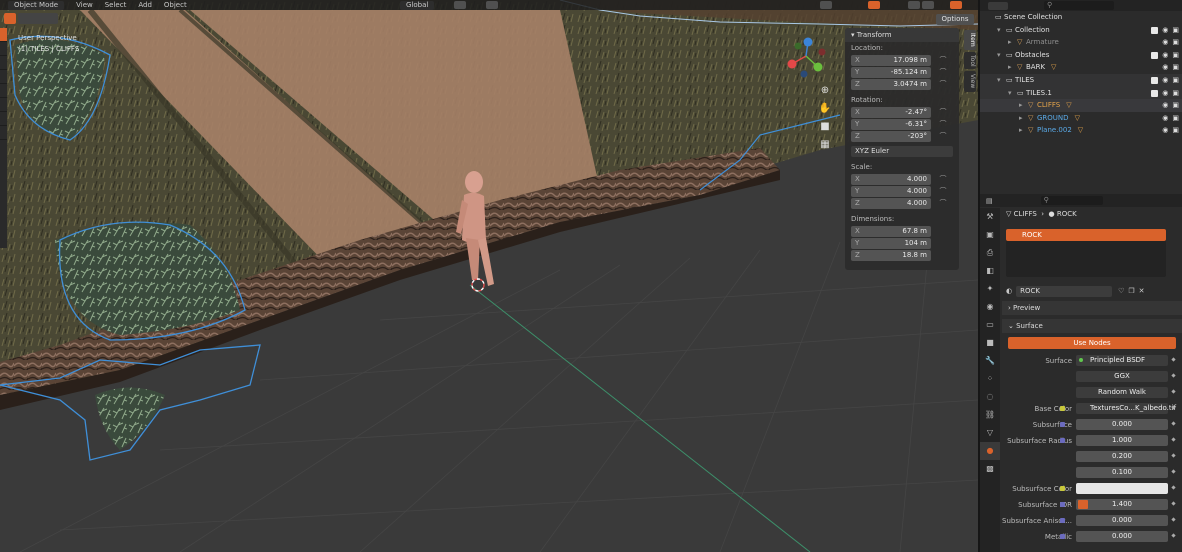  What do you see at coordinates (1122, 392) in the screenshot?
I see `method-dropdown: Random Walk` at bounding box center [1122, 392].